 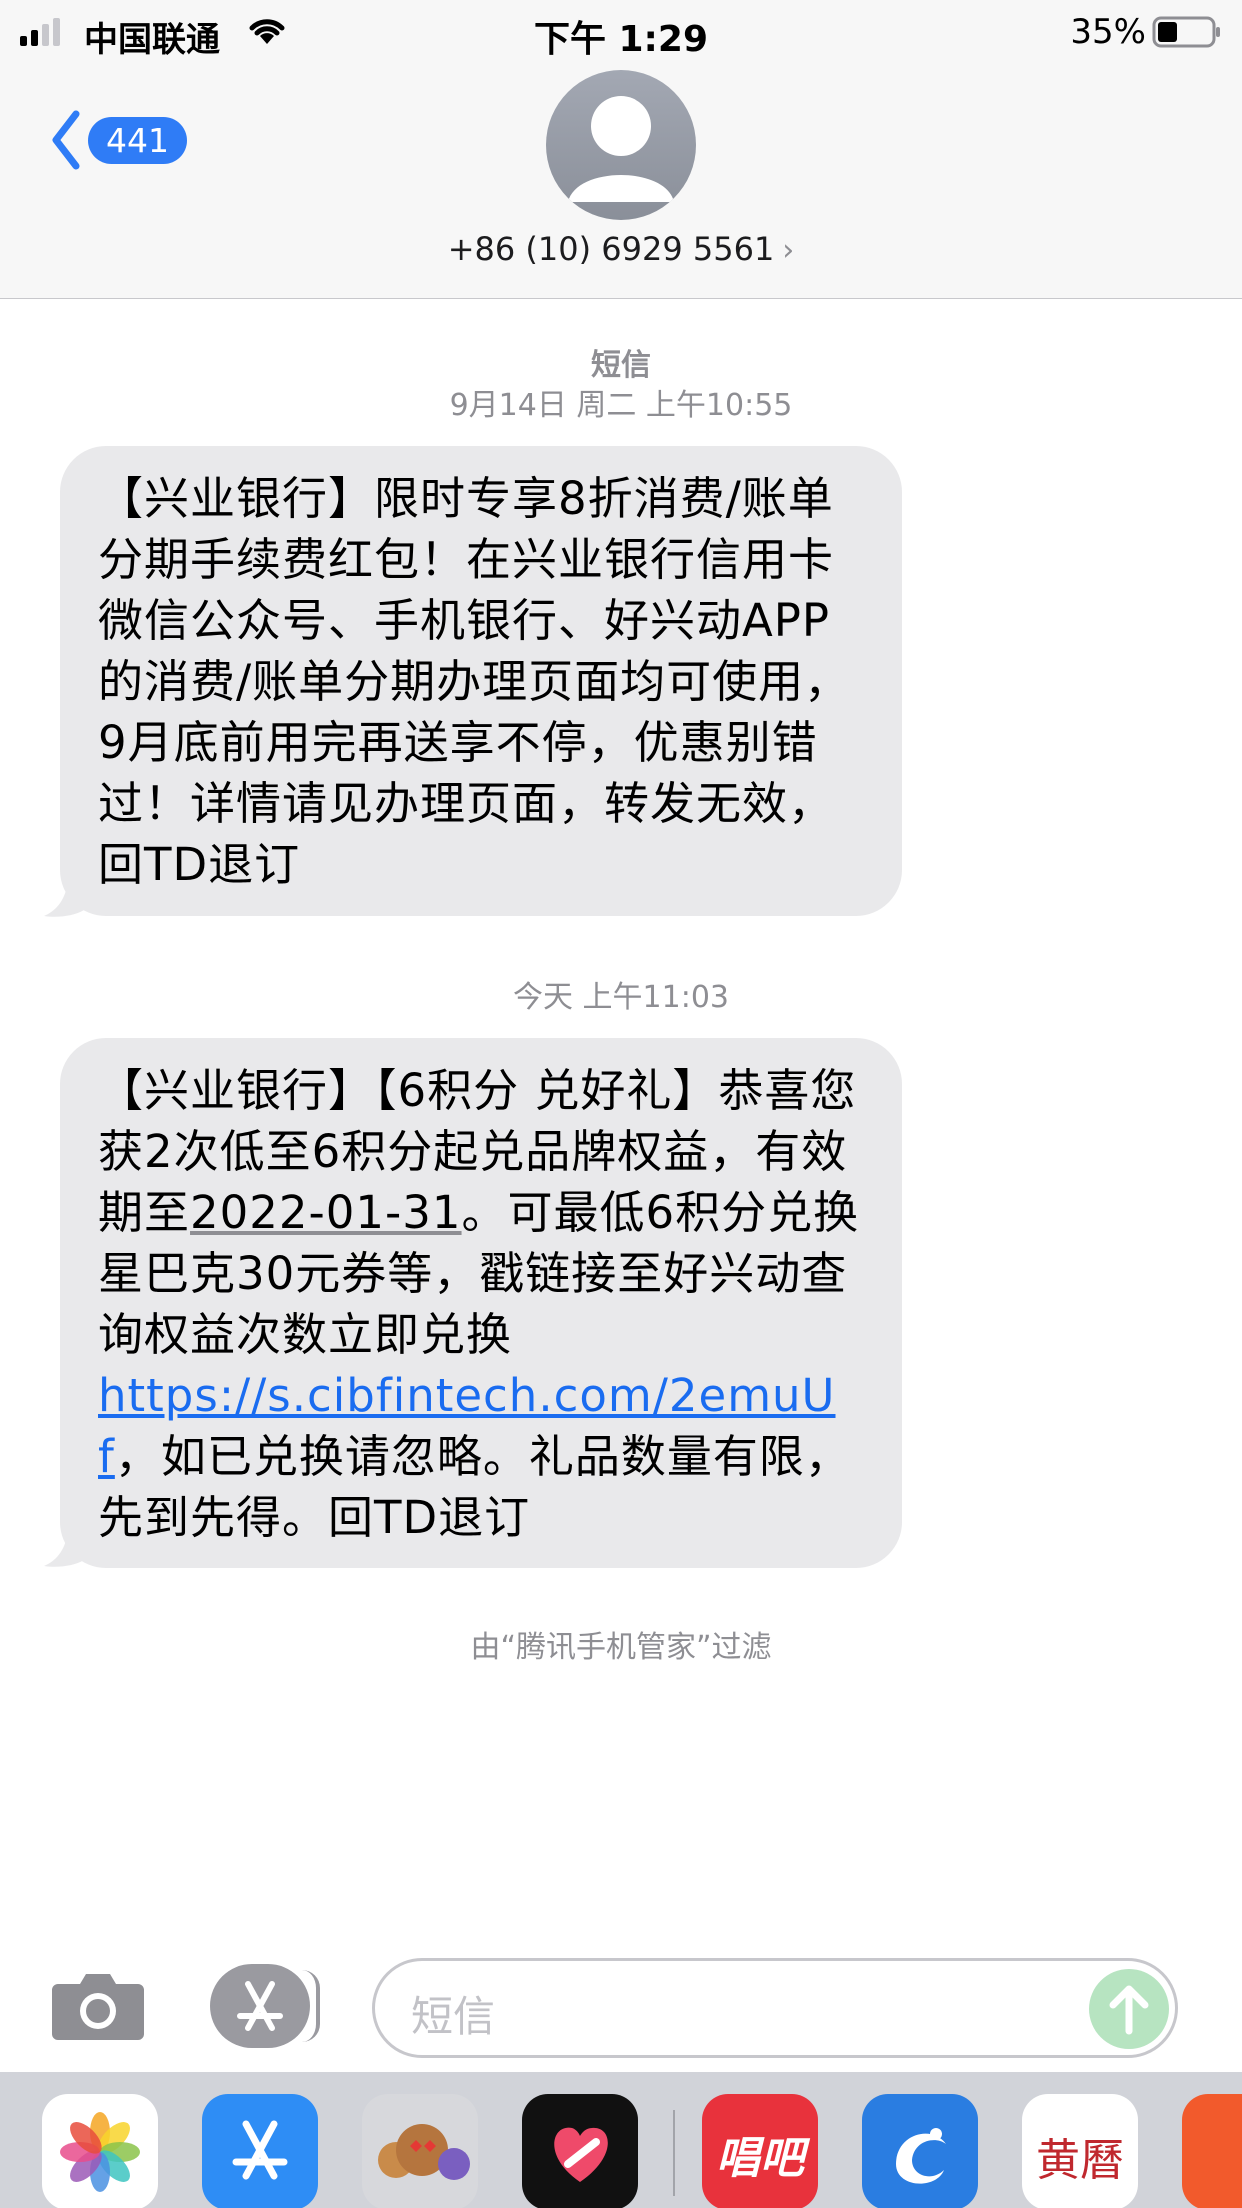 I want to click on input-placeholder: 短信, so click(x=453, y=2016).